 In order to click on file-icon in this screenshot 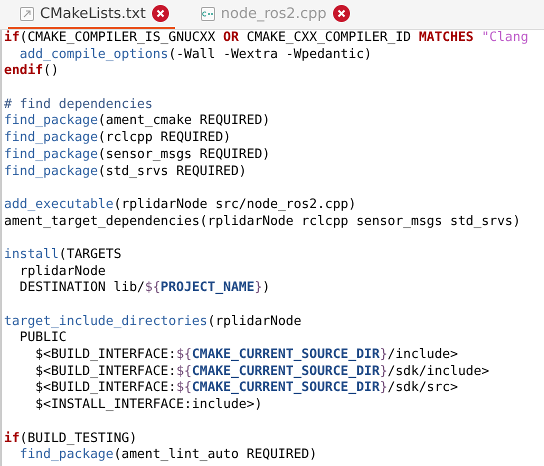, I will do `click(27, 13)`.